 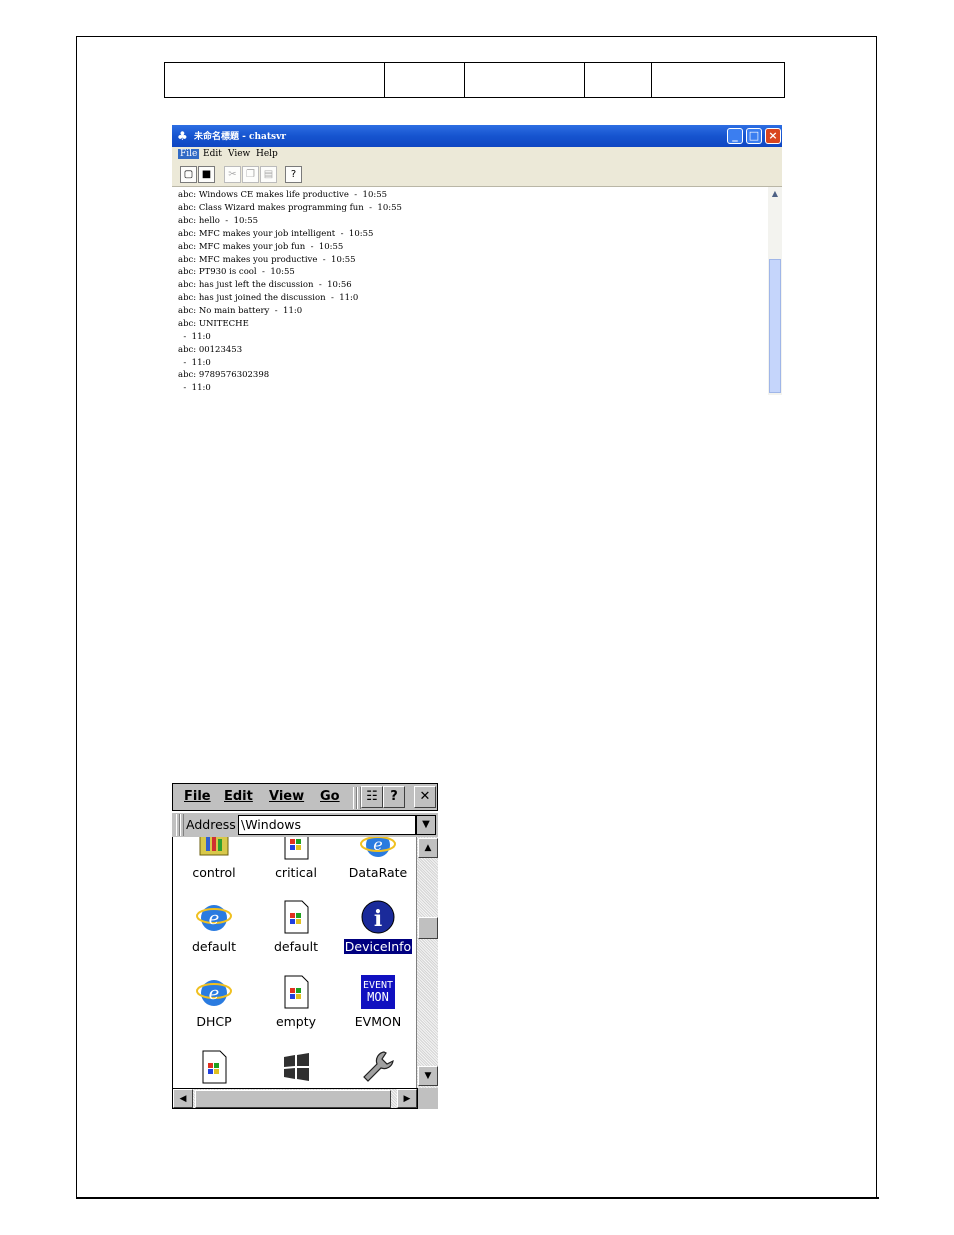 I want to click on chat-line: abc: MFC makes you productive - 10:55, so click(x=267, y=260).